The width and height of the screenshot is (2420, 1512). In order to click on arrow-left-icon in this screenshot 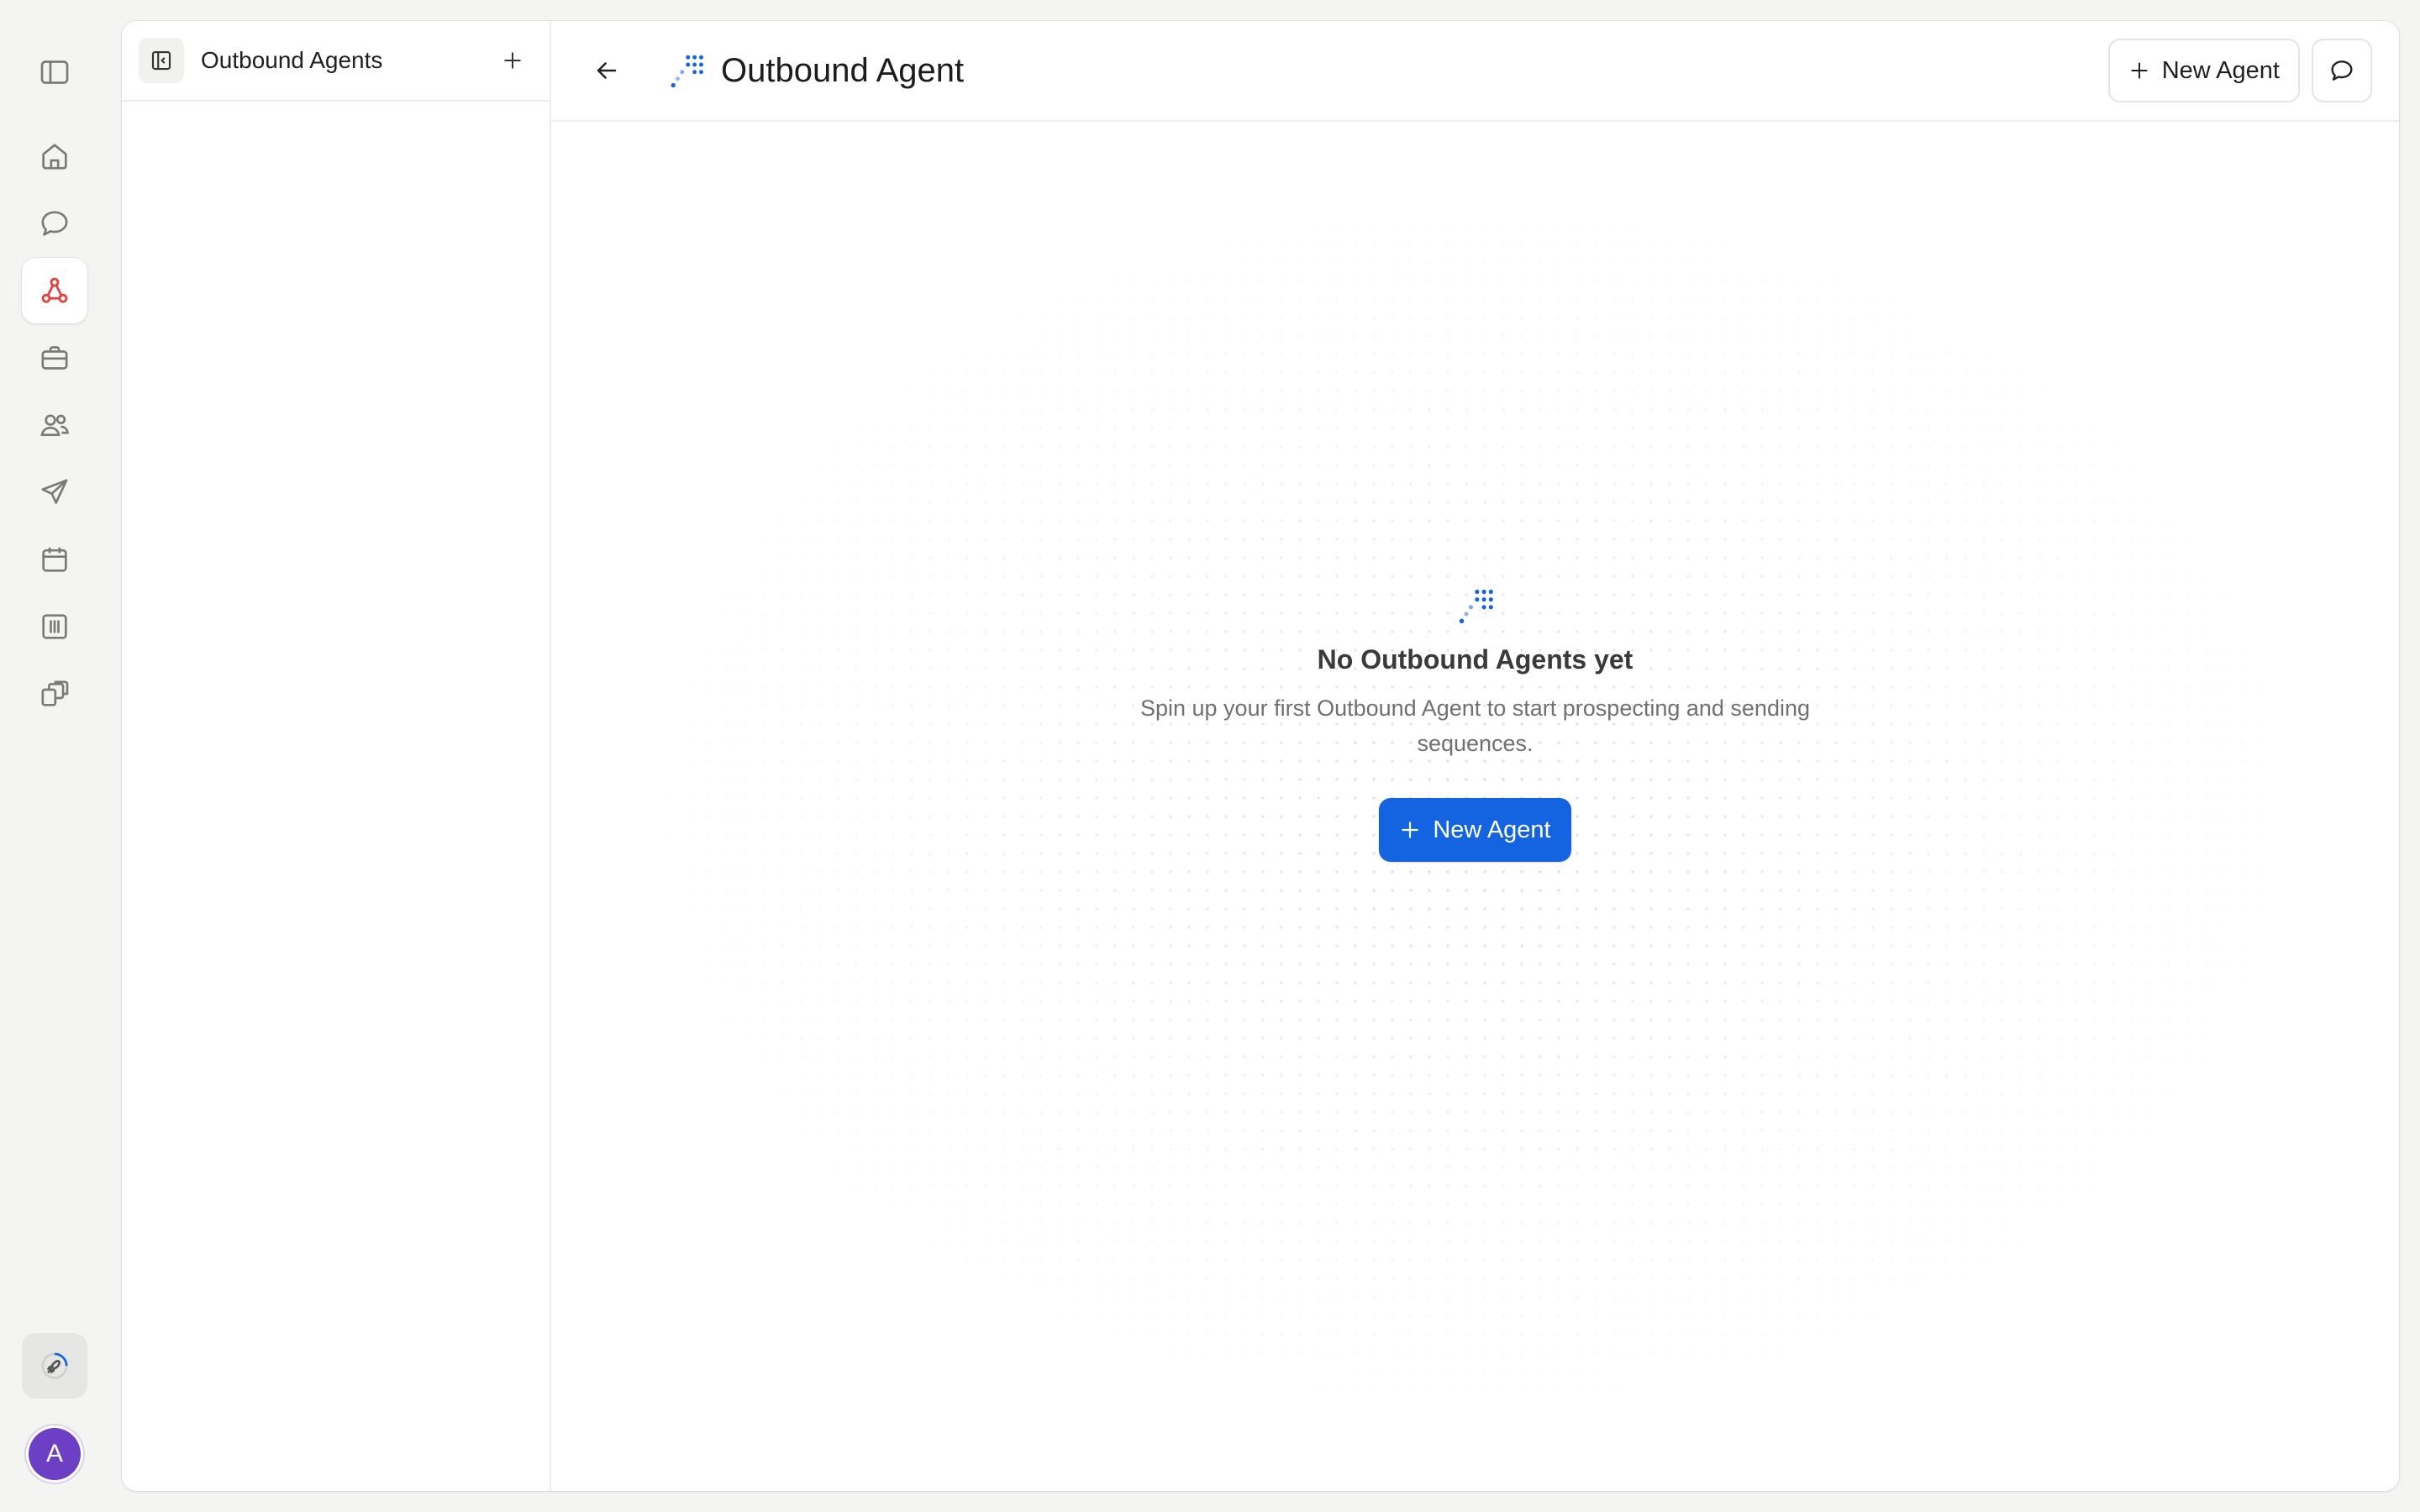, I will do `click(607, 70)`.